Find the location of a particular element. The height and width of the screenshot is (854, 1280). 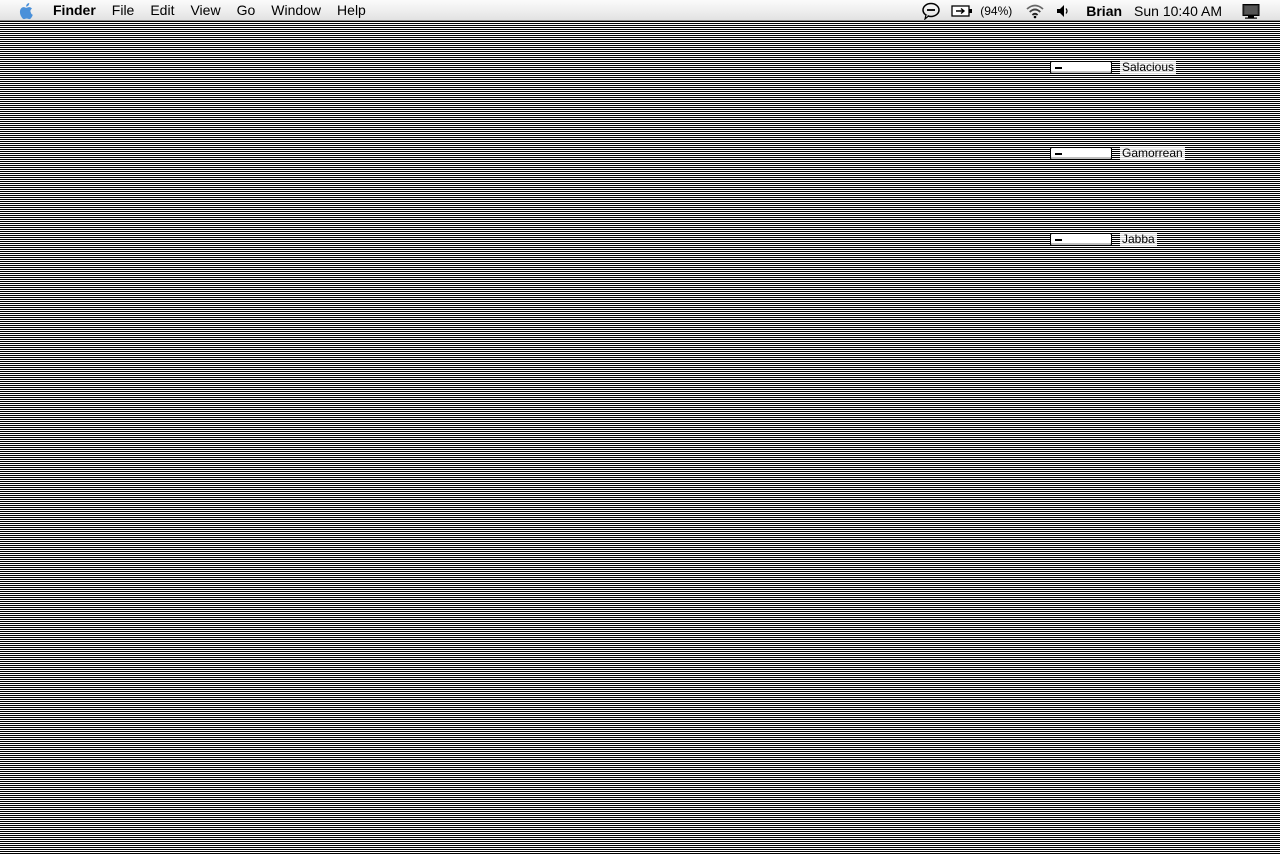

drive-label: Gamorrean is located at coordinates (1152, 153).